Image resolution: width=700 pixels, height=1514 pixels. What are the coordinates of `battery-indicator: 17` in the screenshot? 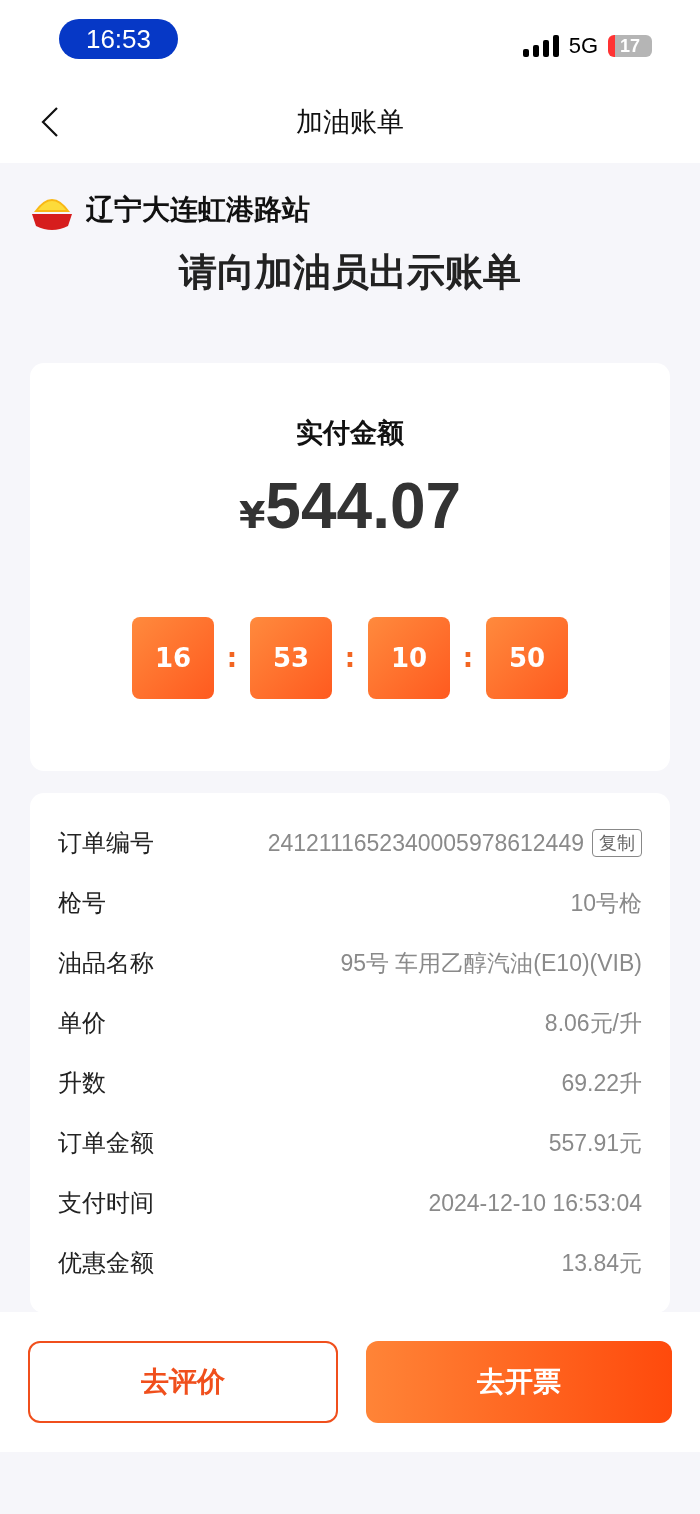 It's located at (630, 46).